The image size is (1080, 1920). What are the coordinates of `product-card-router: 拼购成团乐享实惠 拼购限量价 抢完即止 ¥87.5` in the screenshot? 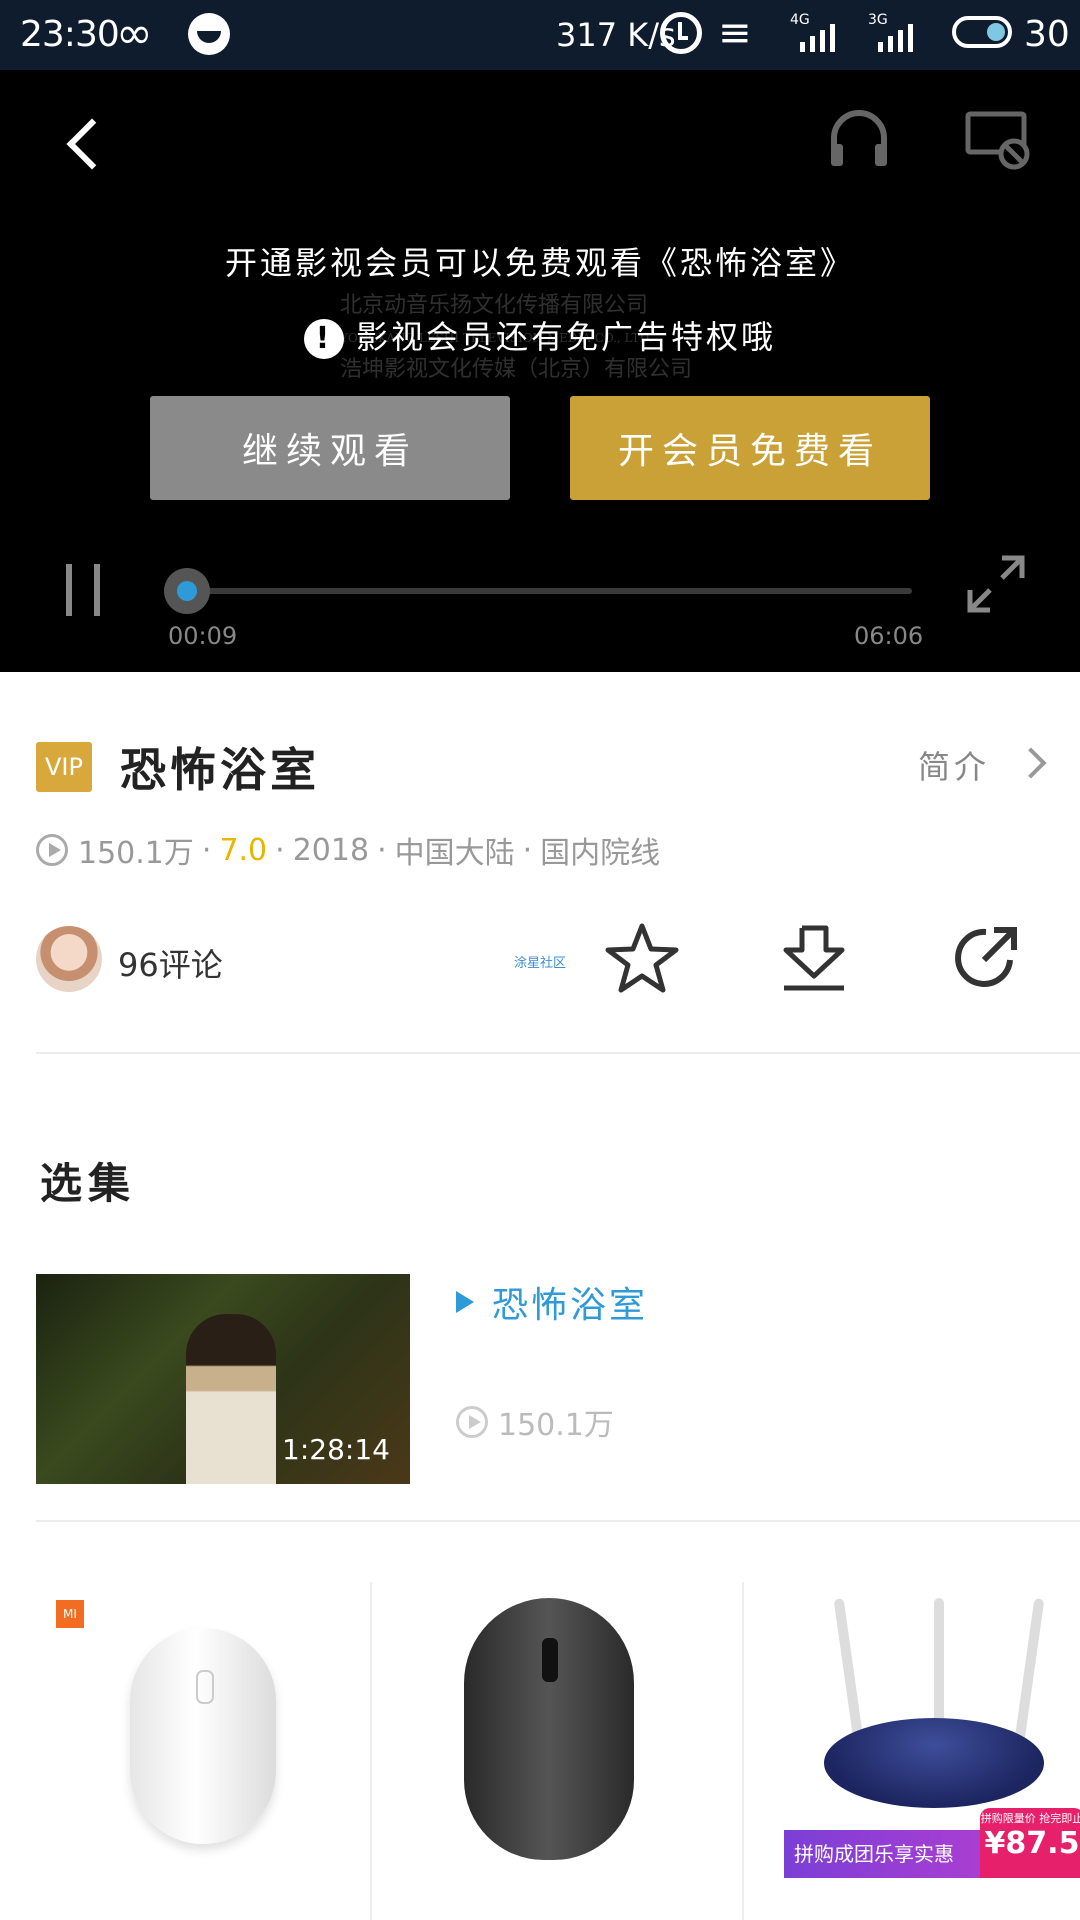 It's located at (912, 1751).